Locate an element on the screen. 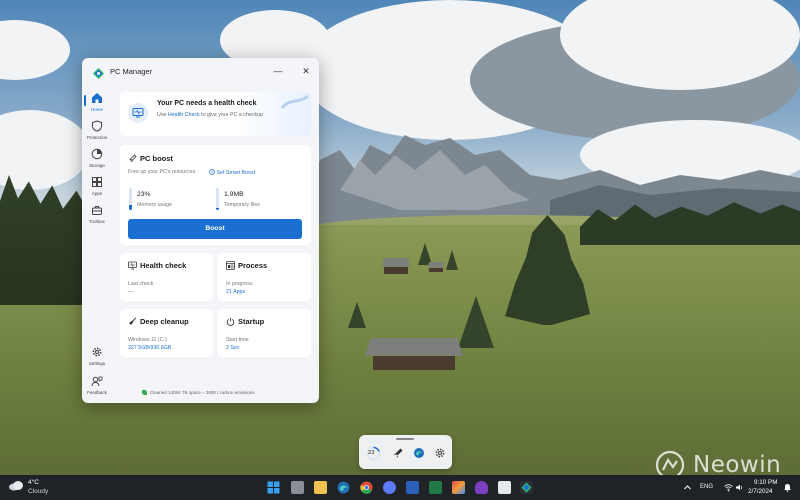  notepad-icon is located at coordinates (504, 487).